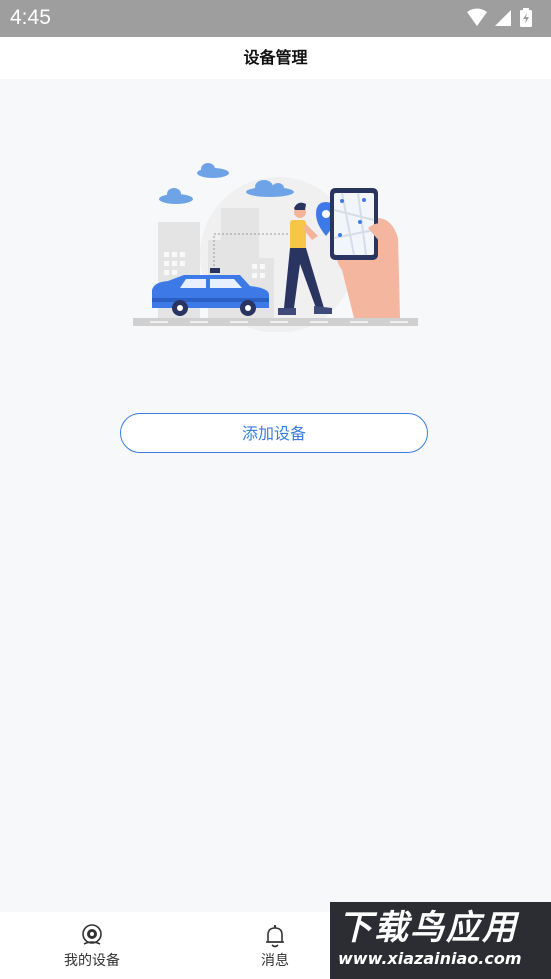 This screenshot has width=551, height=979. I want to click on wifi-icon, so click(477, 17).